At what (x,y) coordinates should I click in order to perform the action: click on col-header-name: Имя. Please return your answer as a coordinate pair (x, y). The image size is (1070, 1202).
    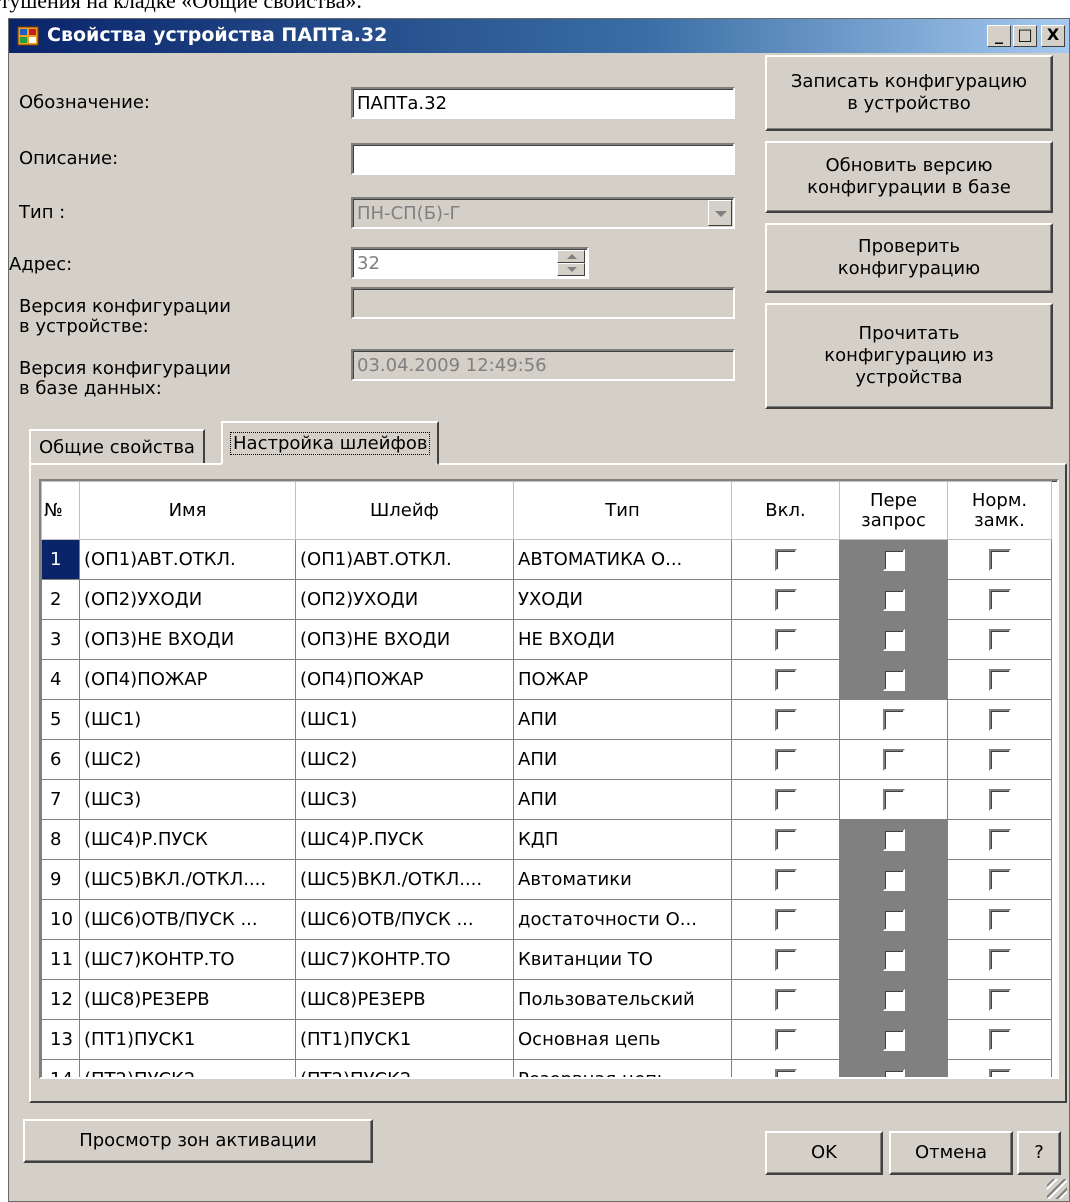
    Looking at the image, I should click on (187, 510).